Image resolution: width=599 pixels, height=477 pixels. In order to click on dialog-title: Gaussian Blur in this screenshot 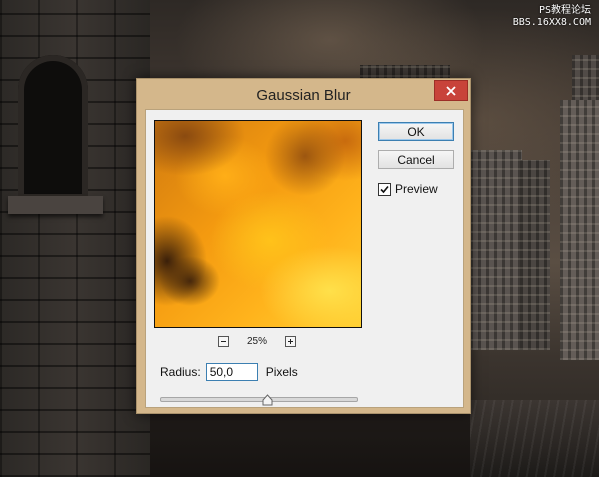, I will do `click(303, 95)`.